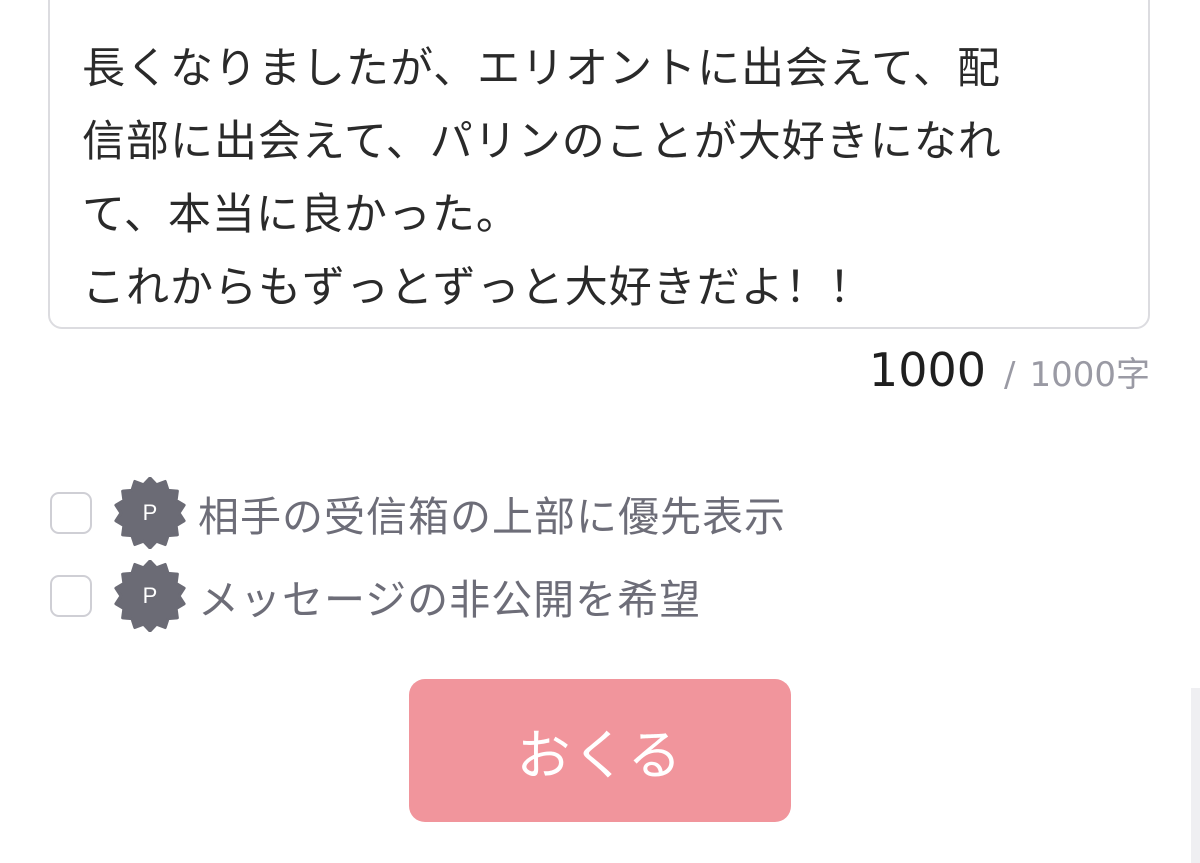 The height and width of the screenshot is (863, 1200). I want to click on private-message-label: メッセージの非公開を希望, so click(450, 600).